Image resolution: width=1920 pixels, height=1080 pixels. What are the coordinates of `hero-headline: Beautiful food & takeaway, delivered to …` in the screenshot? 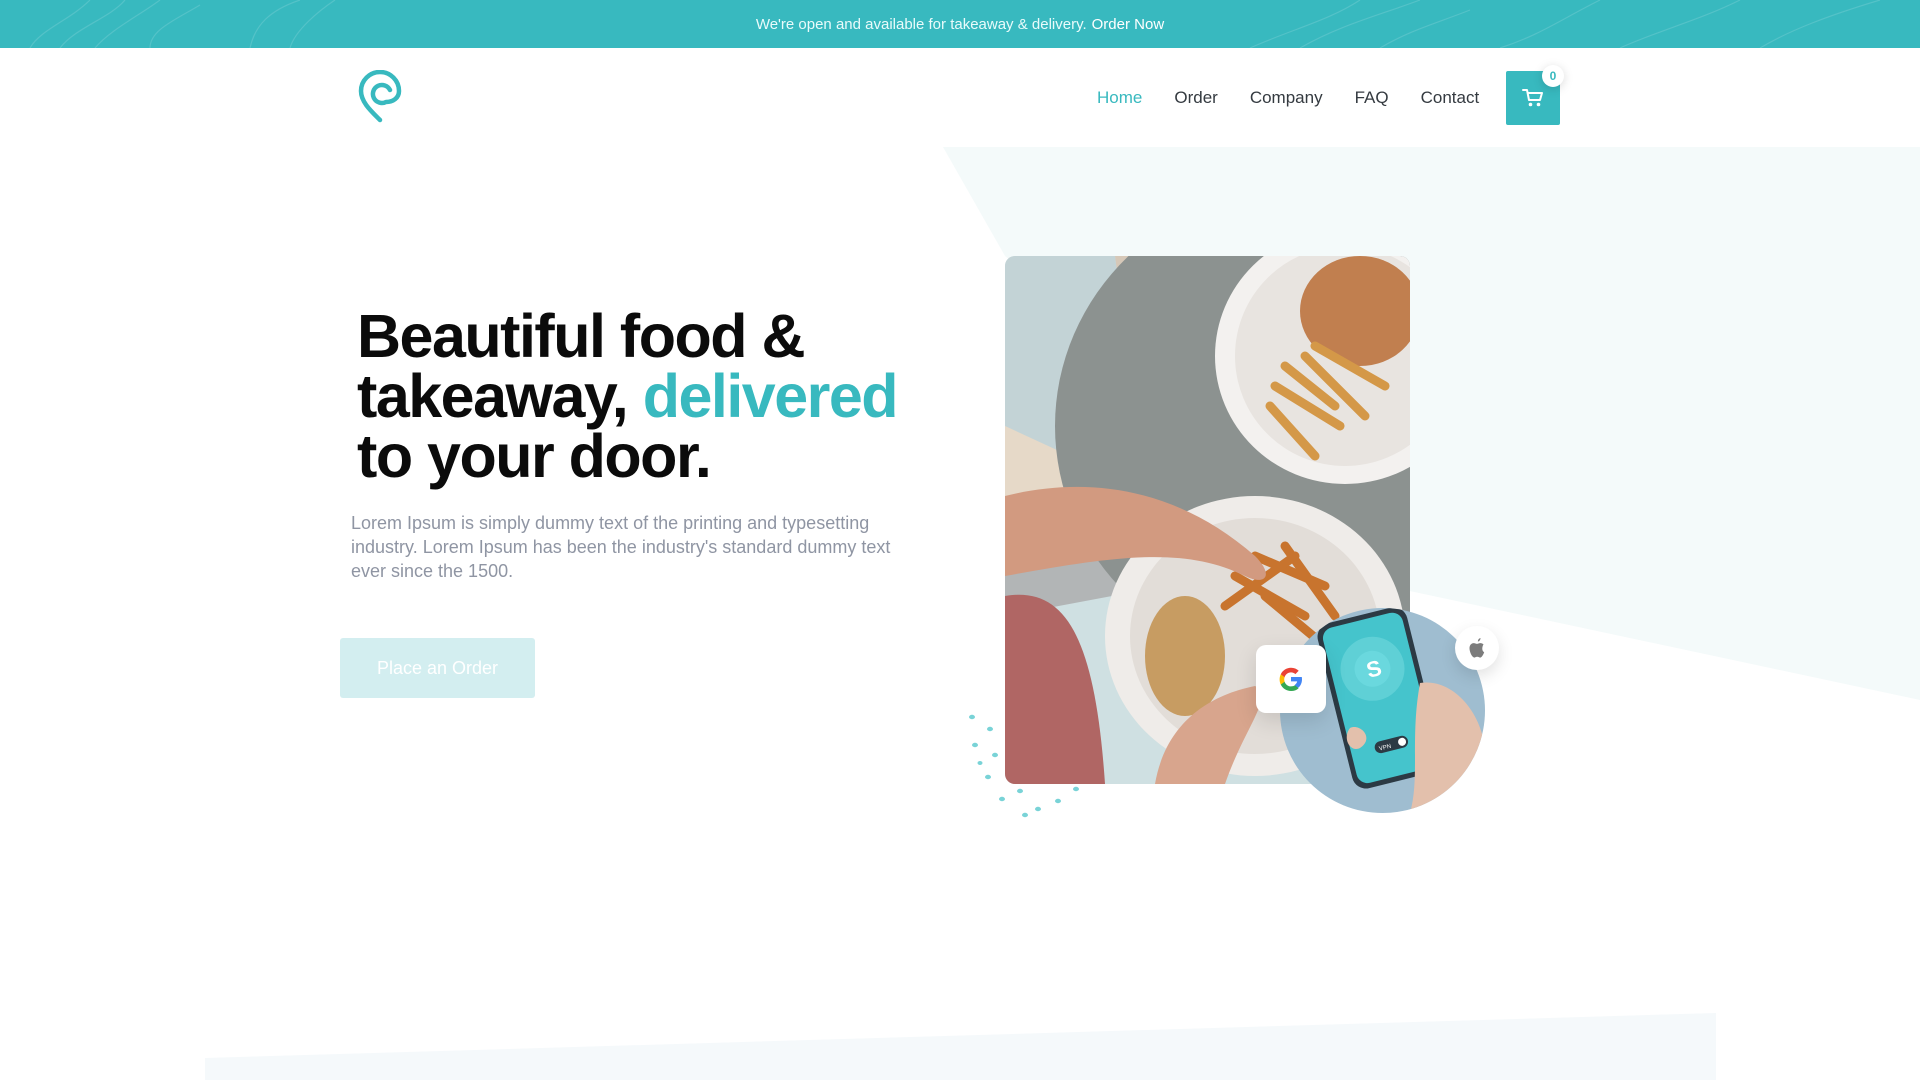 It's located at (628, 396).